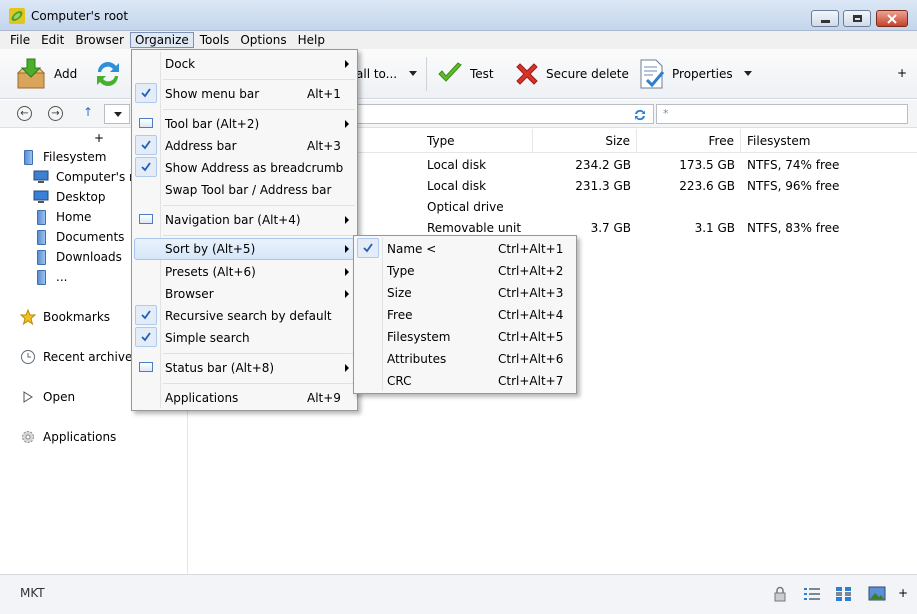  Describe the element at coordinates (465, 271) in the screenshot. I see `sort-item-type: Type Ctrl+Alt+2` at that location.